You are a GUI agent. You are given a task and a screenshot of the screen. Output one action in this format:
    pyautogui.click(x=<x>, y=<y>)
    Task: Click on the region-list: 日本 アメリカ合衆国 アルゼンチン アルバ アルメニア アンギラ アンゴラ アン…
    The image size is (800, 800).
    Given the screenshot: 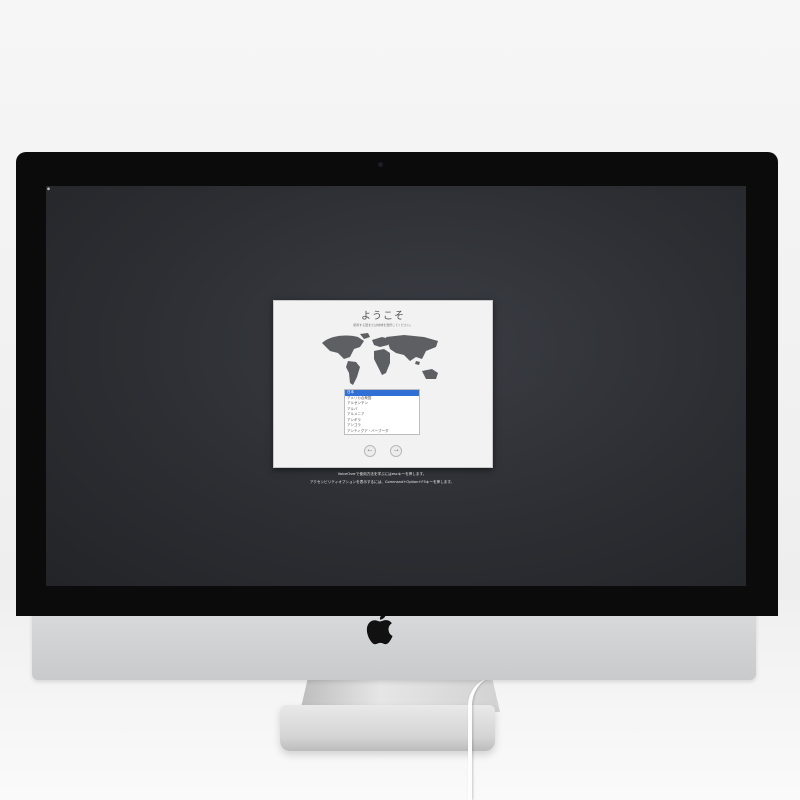 What is the action you would take?
    pyautogui.click(x=382, y=412)
    